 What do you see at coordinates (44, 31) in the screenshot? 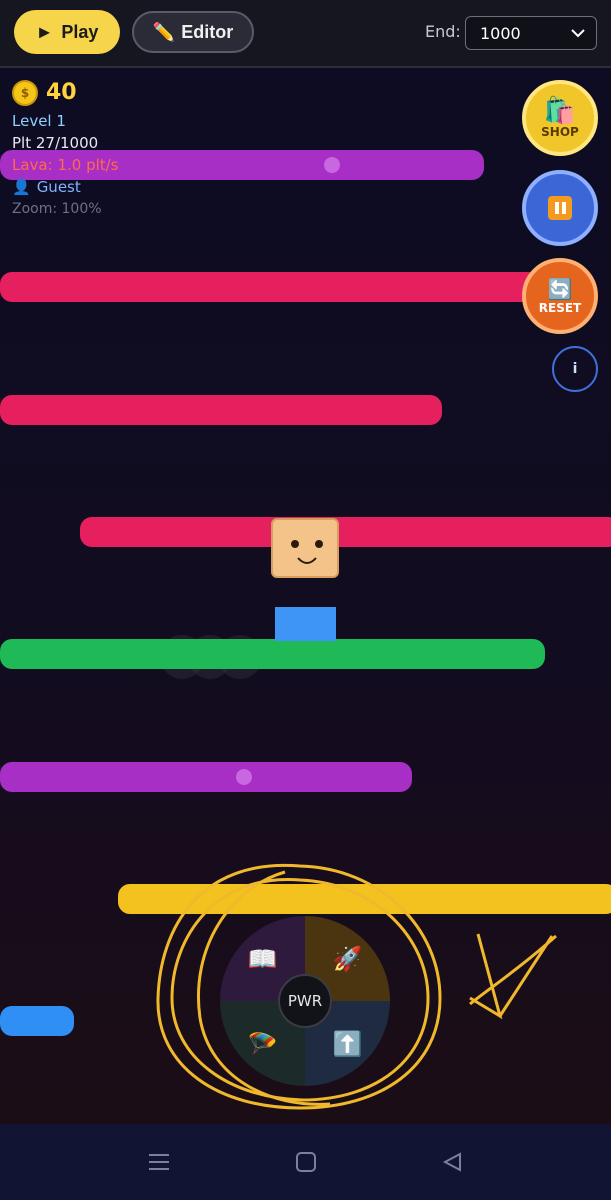
I see `play-icon: ►` at bounding box center [44, 31].